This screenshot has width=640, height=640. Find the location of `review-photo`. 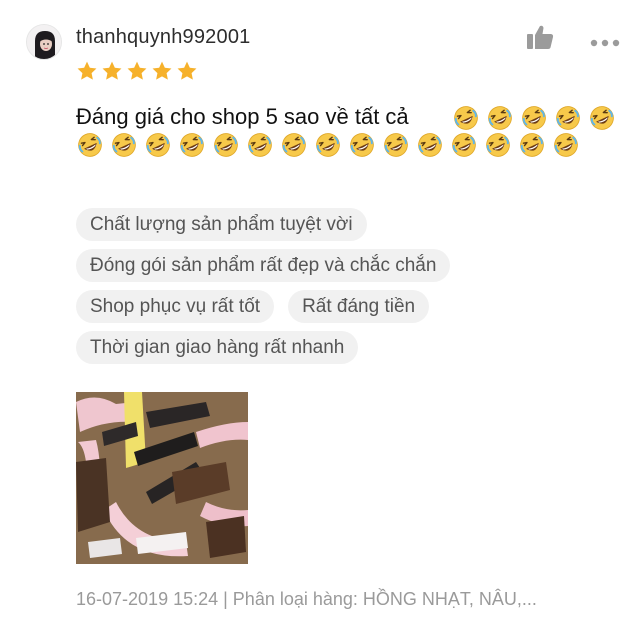

review-photo is located at coordinates (162, 478).